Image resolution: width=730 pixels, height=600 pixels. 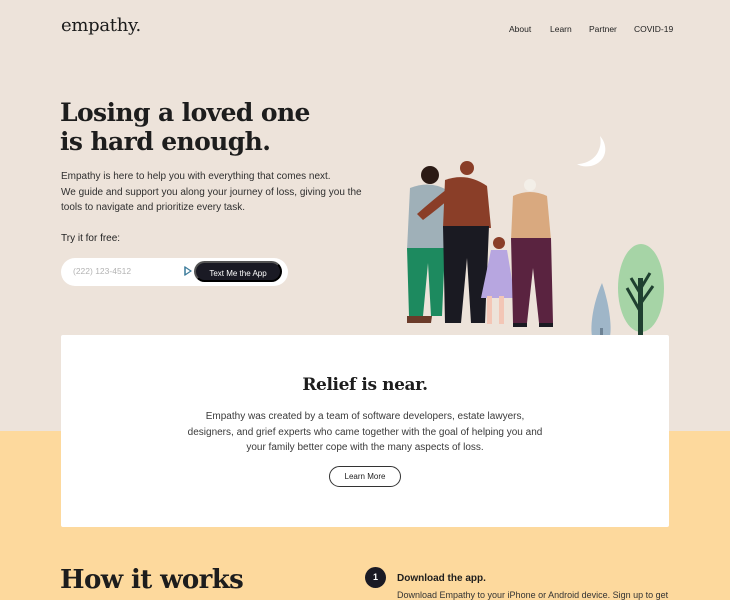 I want to click on nav-partner: Partner, so click(x=603, y=29).